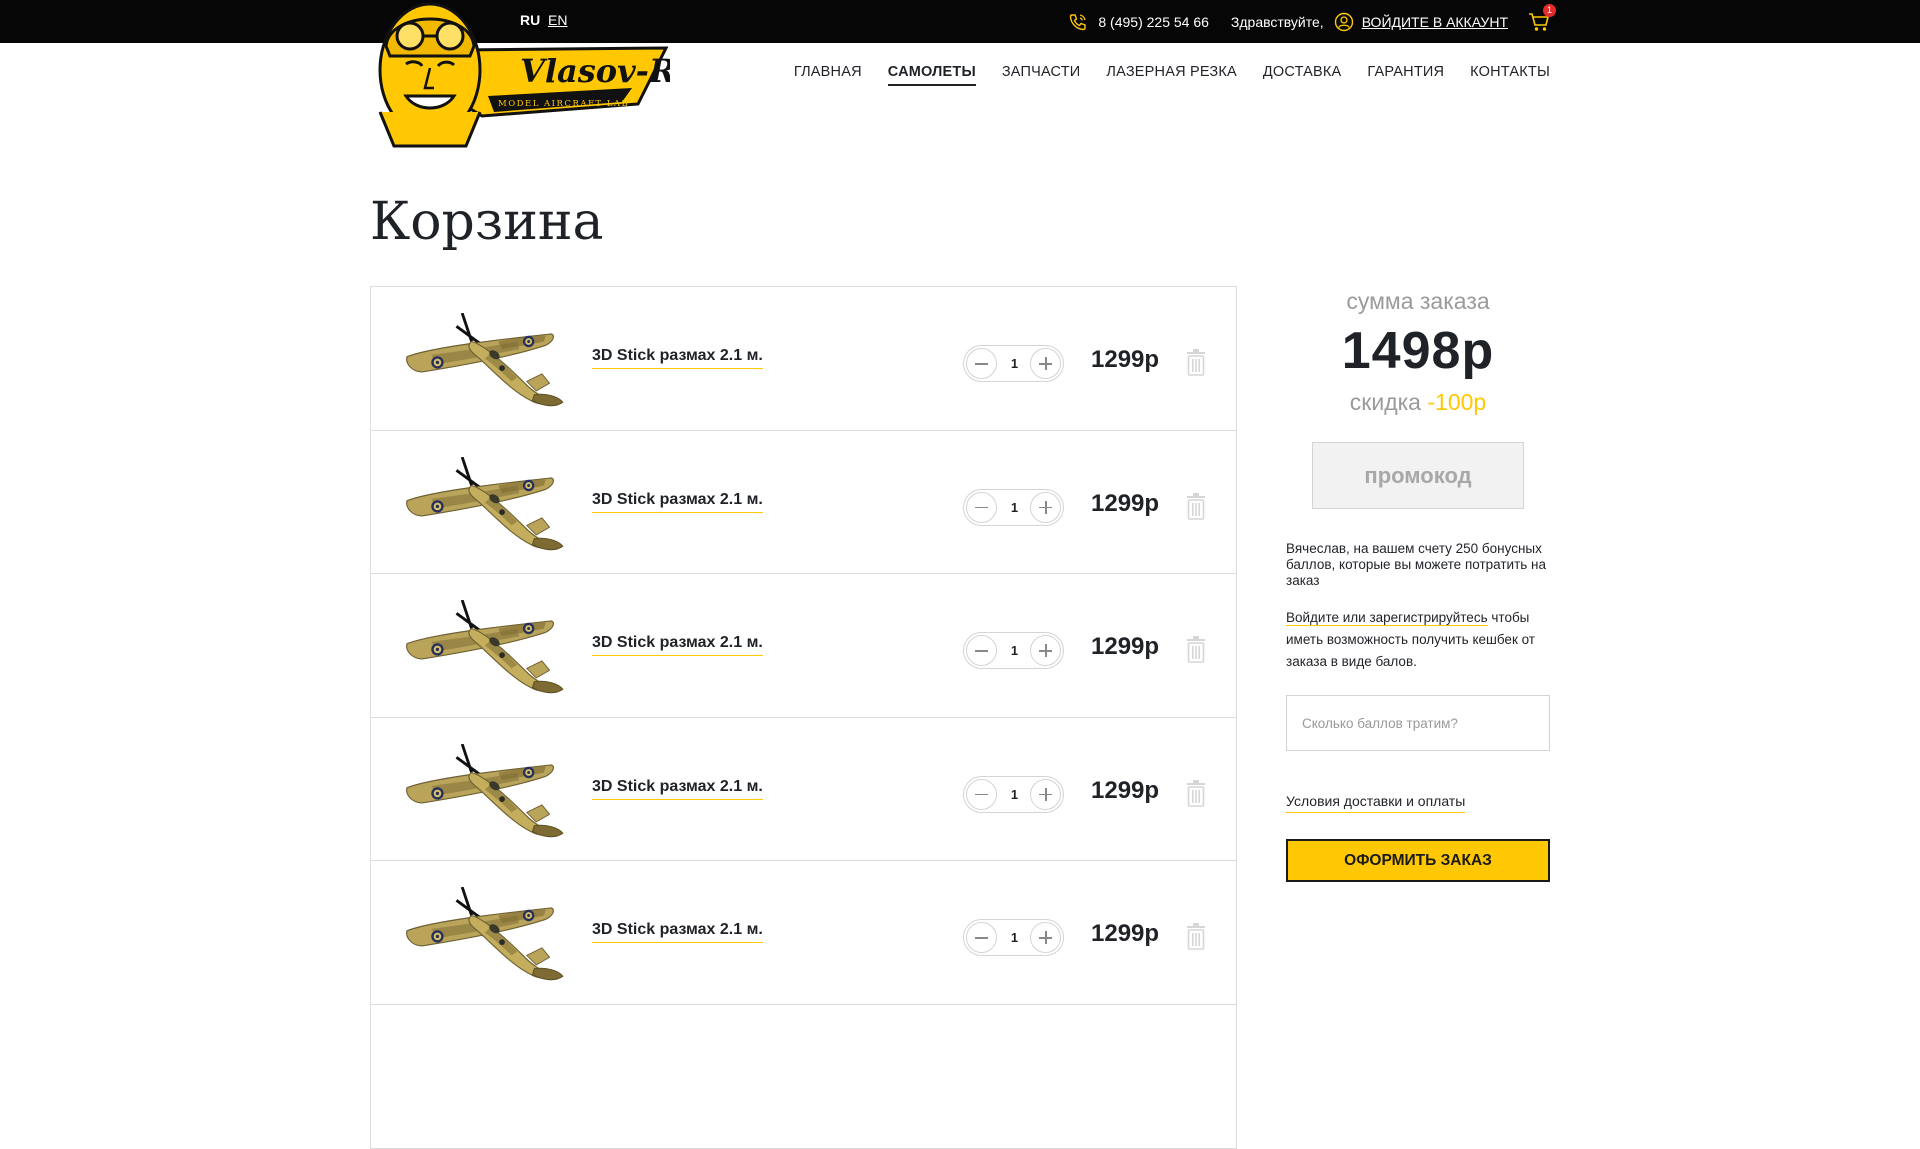 The width and height of the screenshot is (1920, 1149). Describe the element at coordinates (1405, 75) in the screenshot. I see `nav-item-warranty: ГАРАНТИЯ` at that location.